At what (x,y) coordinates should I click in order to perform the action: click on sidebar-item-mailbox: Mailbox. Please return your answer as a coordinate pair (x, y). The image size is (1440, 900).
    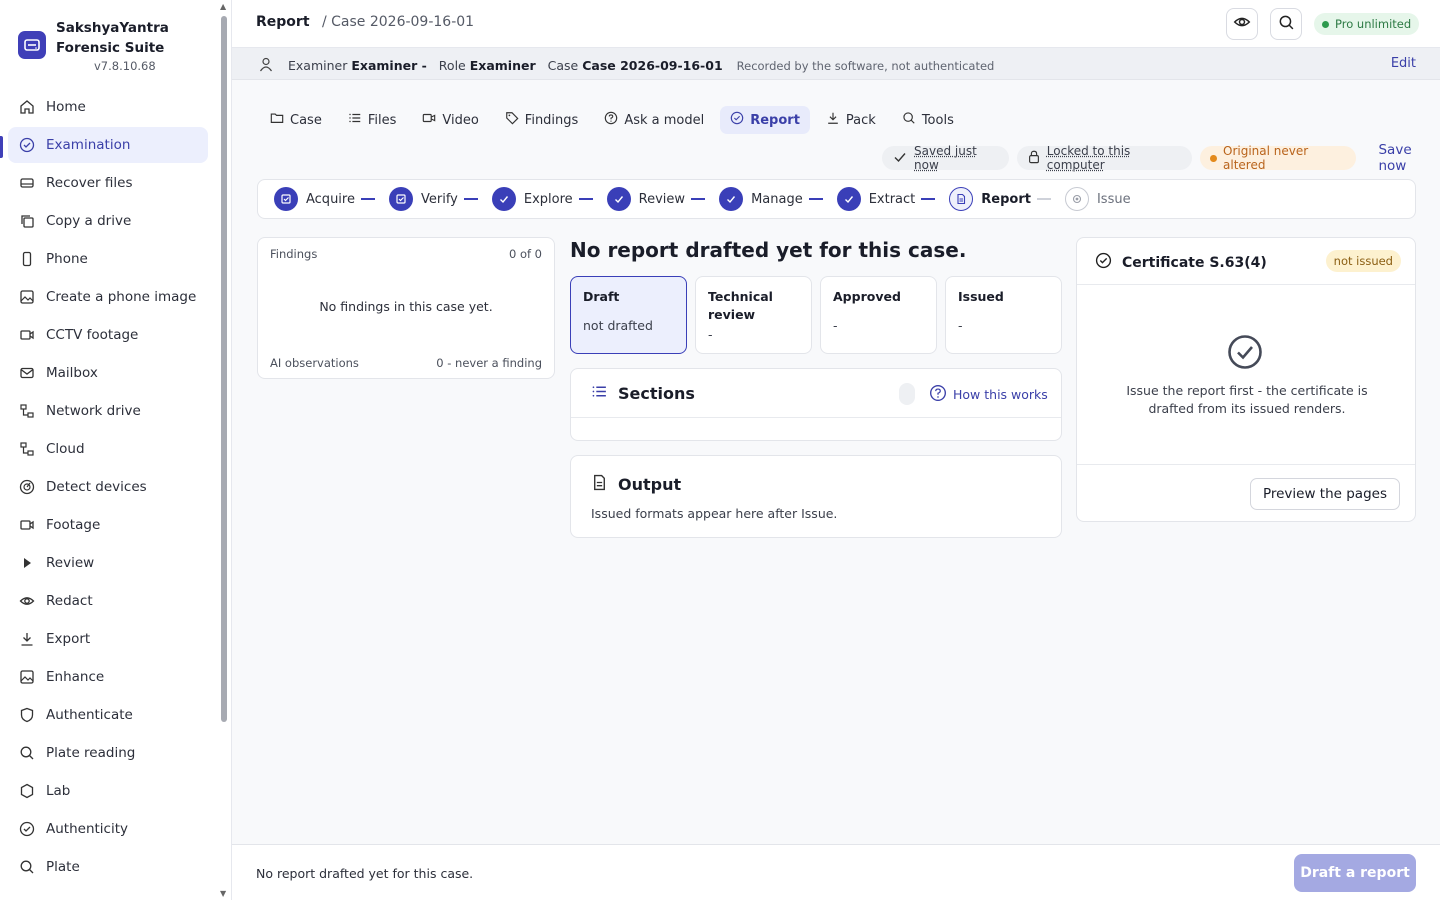
    Looking at the image, I should click on (108, 373).